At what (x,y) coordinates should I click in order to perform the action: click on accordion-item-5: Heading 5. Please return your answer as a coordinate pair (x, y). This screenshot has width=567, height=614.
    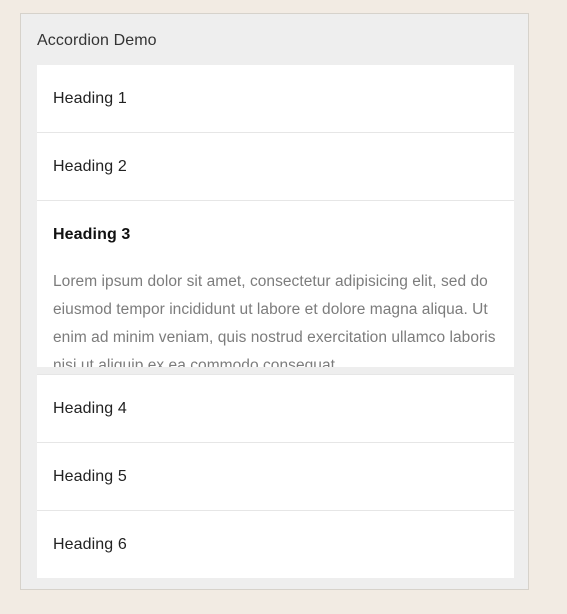
    Looking at the image, I should click on (275, 476).